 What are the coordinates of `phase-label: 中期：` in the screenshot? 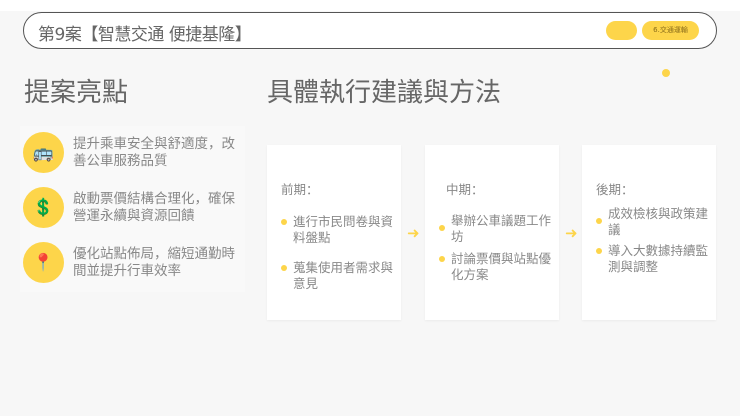 It's located at (465, 189).